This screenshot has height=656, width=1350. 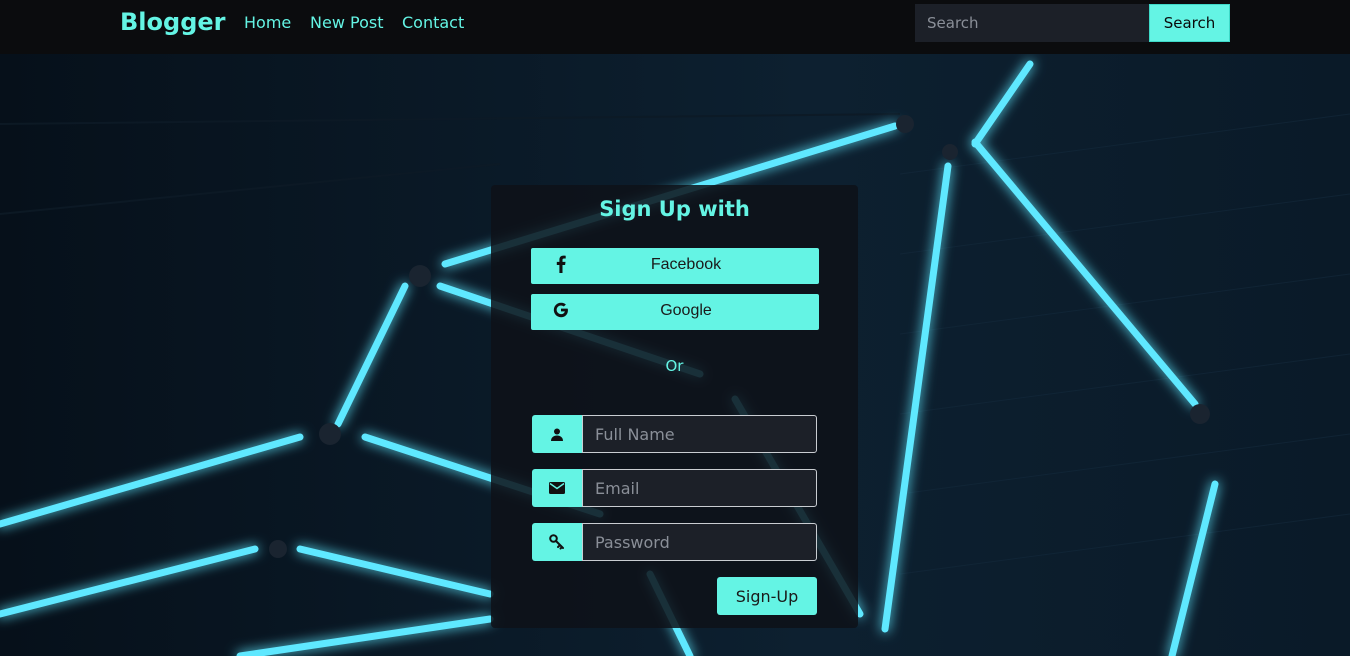 I want to click on brand-logo: Blogger, so click(x=172, y=22).